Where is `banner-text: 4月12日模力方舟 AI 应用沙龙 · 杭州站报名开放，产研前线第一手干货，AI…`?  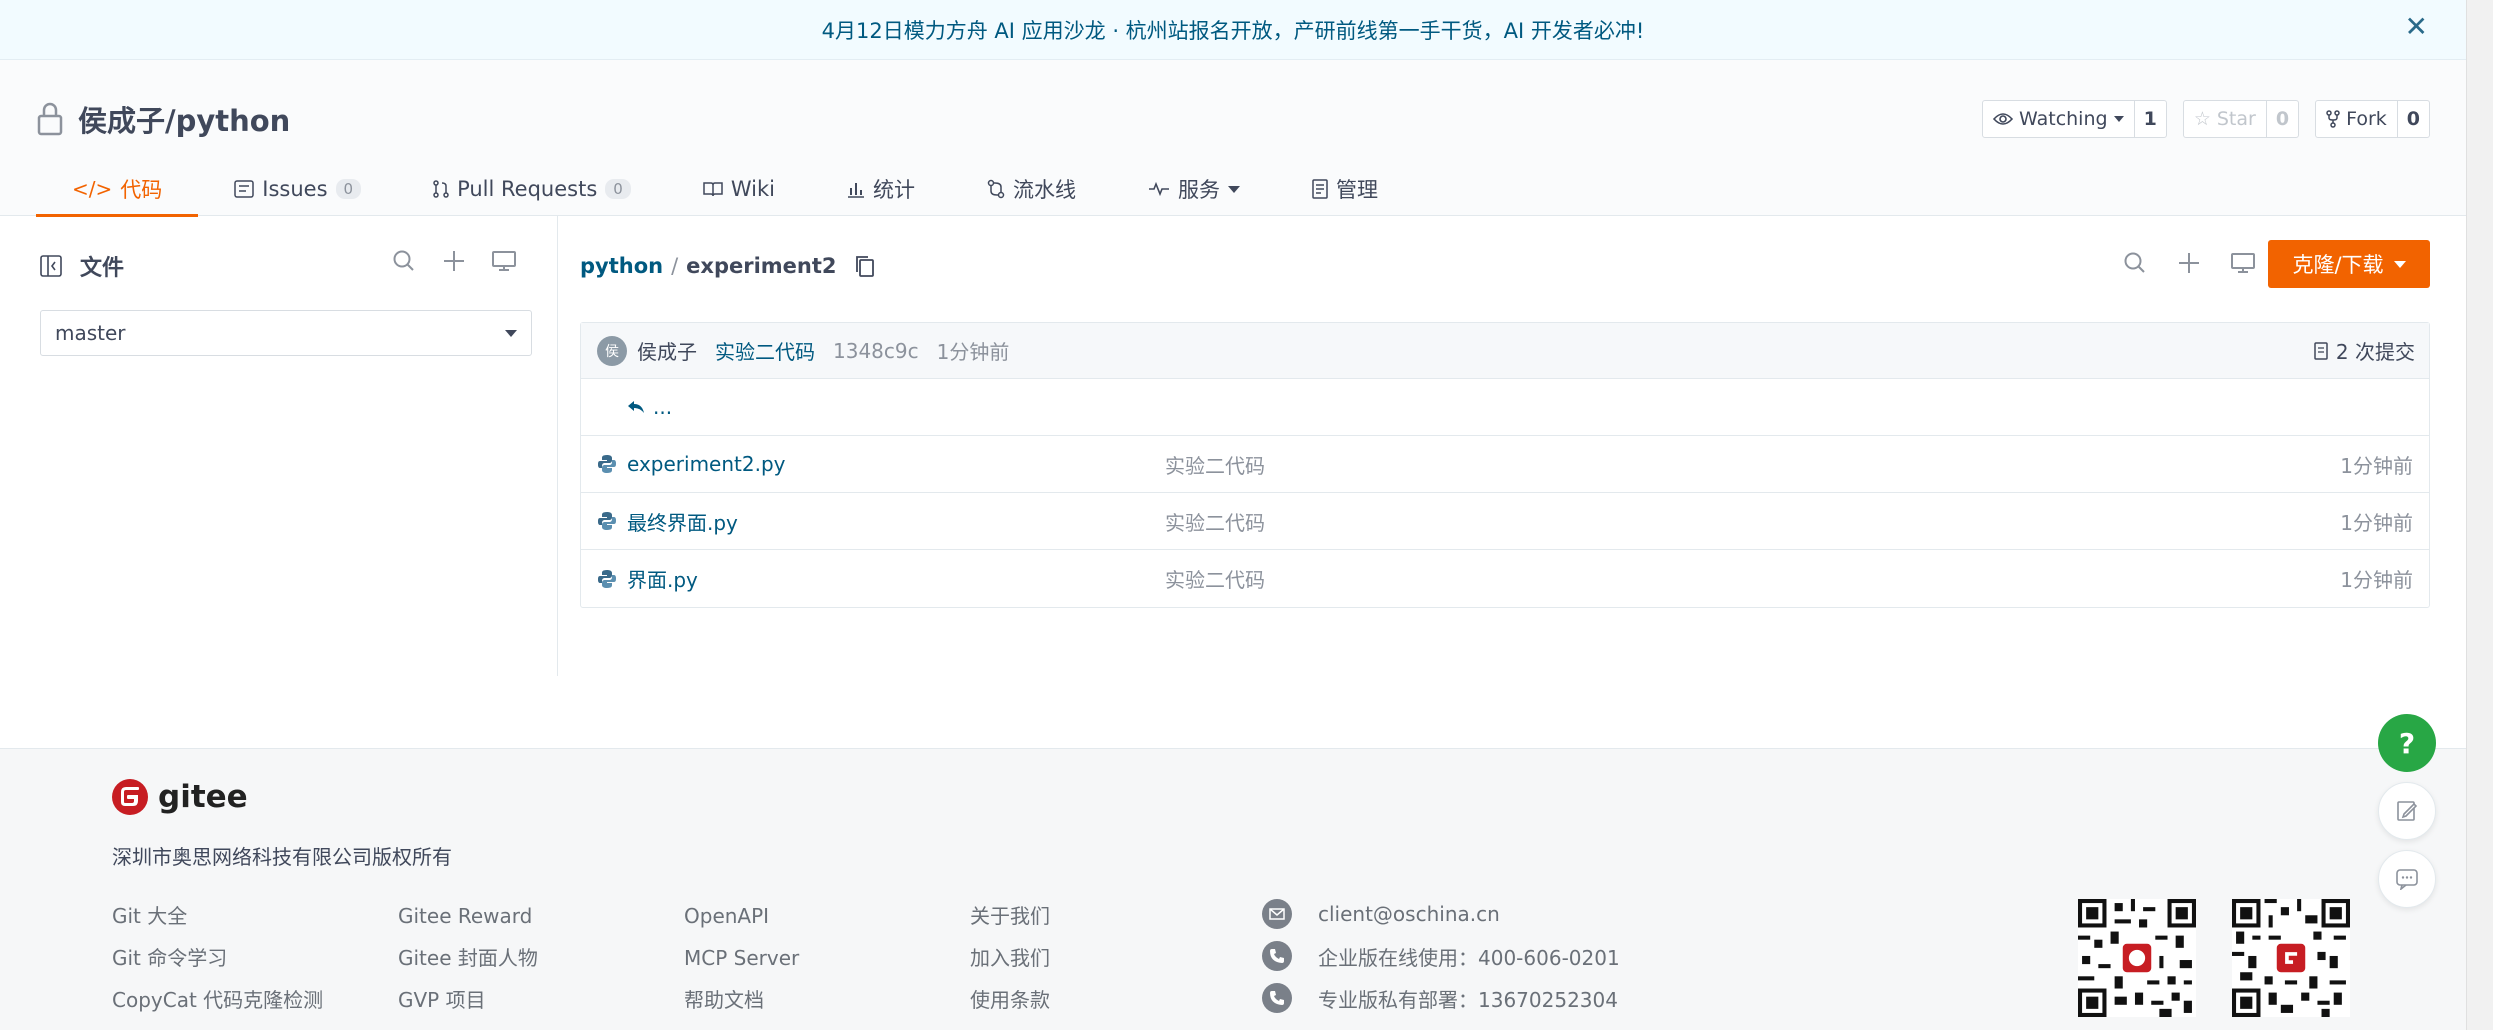
banner-text: 4月12日模力方舟 AI 应用沙龙 · 杭州站报名开放，产研前线第一手干货，AI… is located at coordinates (1233, 30).